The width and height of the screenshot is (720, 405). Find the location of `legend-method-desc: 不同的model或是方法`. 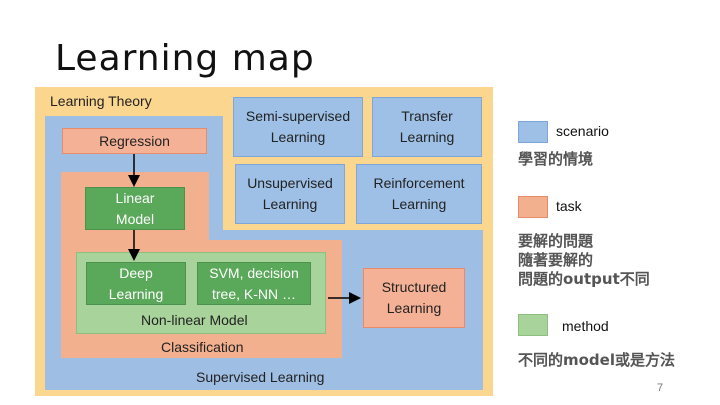

legend-method-desc: 不同的model或是方法 is located at coordinates (596, 360).